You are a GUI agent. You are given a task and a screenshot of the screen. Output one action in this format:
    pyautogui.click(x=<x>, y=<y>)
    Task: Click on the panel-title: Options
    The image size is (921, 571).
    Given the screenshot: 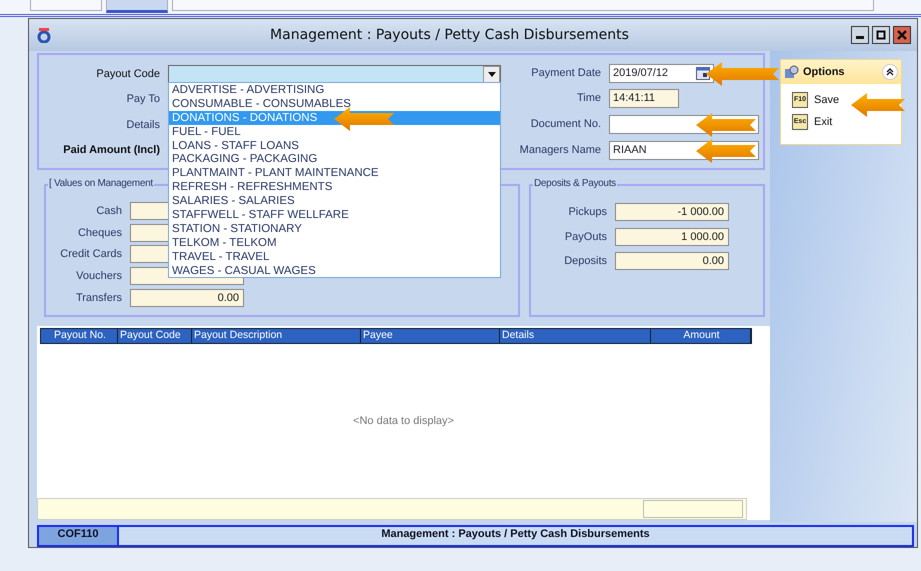 What is the action you would take?
    pyautogui.click(x=824, y=72)
    